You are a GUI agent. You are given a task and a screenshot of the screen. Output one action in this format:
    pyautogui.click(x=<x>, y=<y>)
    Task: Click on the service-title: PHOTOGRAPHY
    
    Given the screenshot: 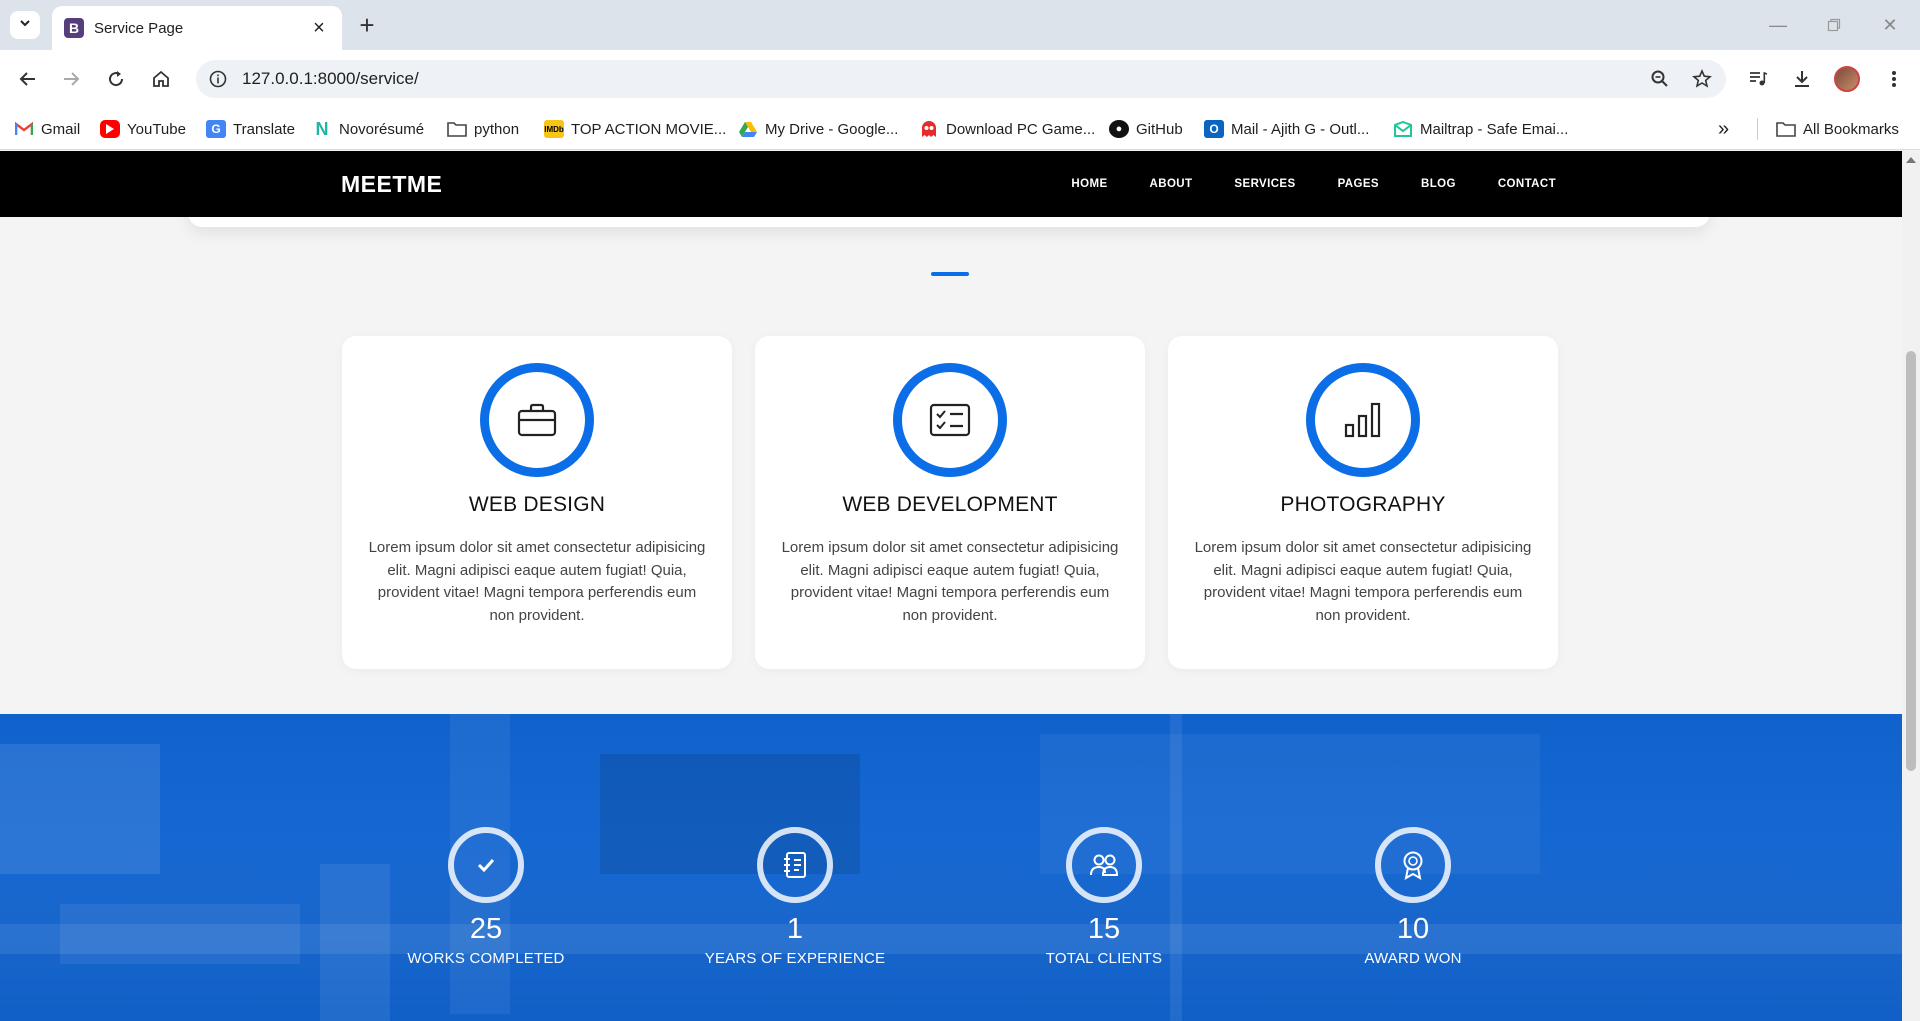 What is the action you would take?
    pyautogui.click(x=1363, y=504)
    